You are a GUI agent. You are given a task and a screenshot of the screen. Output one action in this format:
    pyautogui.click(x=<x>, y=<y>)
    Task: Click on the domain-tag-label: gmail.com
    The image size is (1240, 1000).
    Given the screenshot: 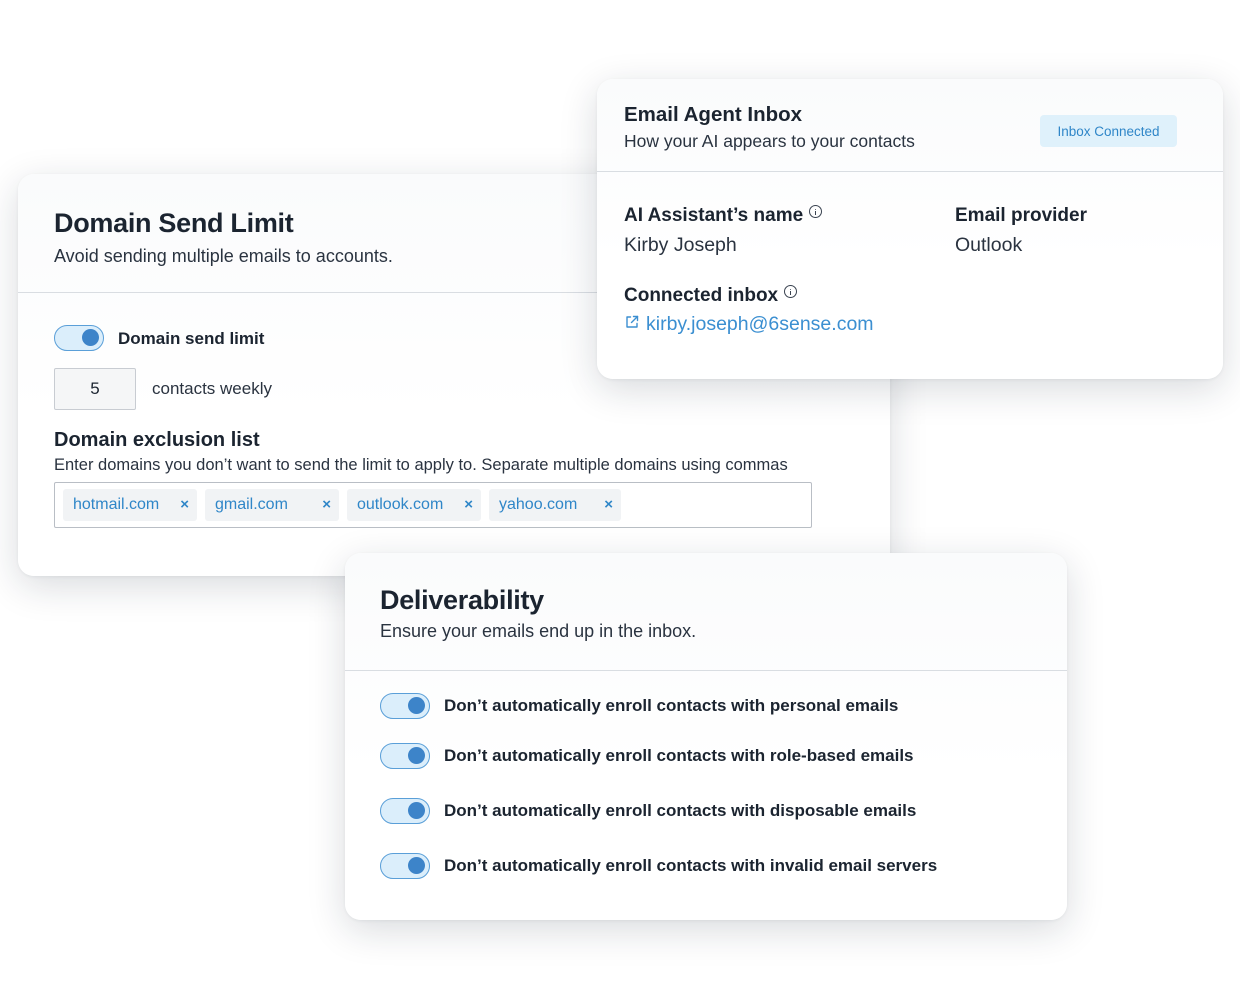 What is the action you would take?
    pyautogui.click(x=251, y=504)
    